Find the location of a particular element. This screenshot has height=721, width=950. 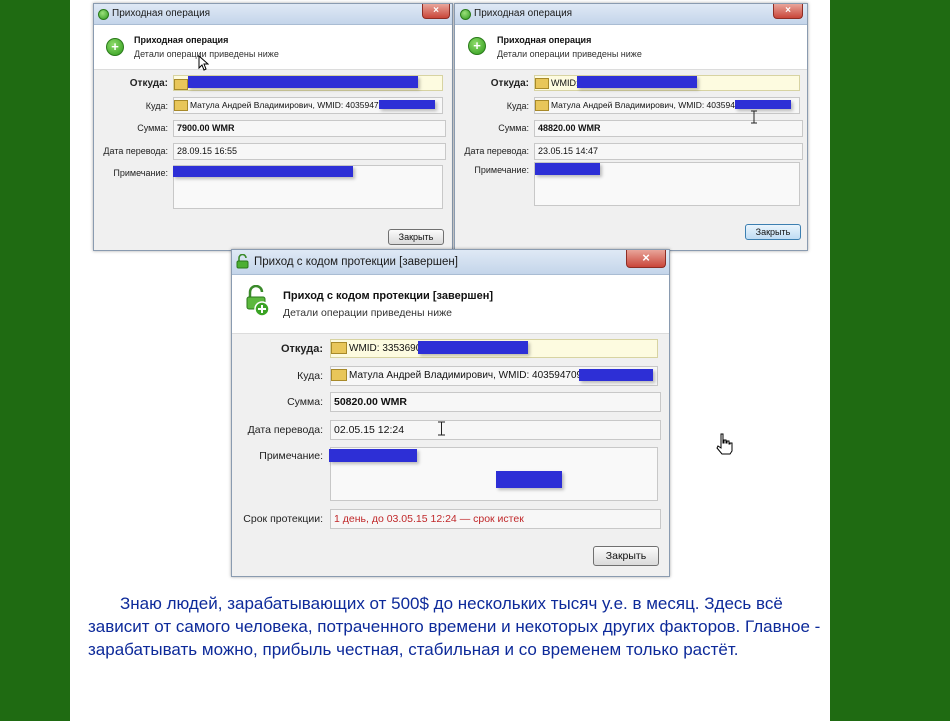

sum-field: 7900.00 WMR is located at coordinates (309, 128).